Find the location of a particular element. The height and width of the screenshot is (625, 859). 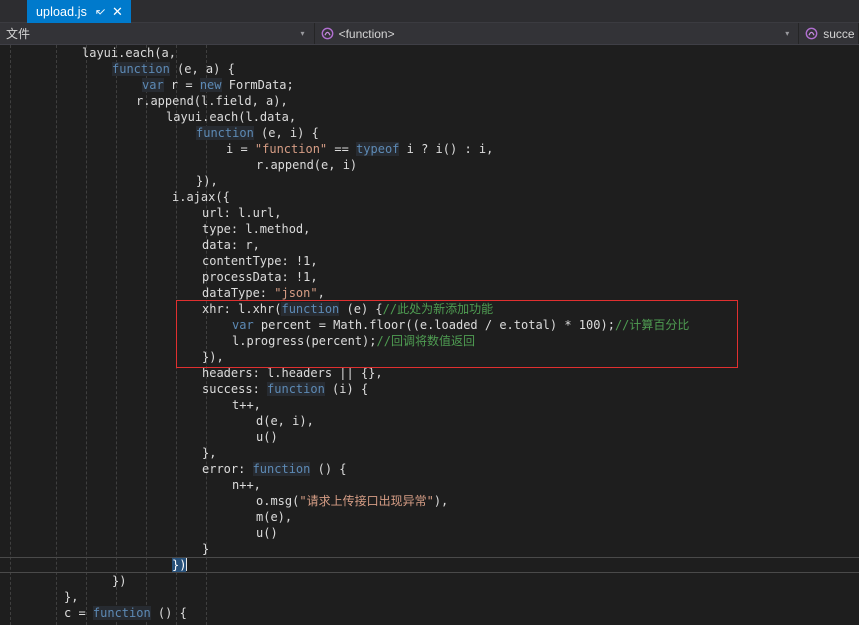

code-line: data: r, is located at coordinates (429, 245).